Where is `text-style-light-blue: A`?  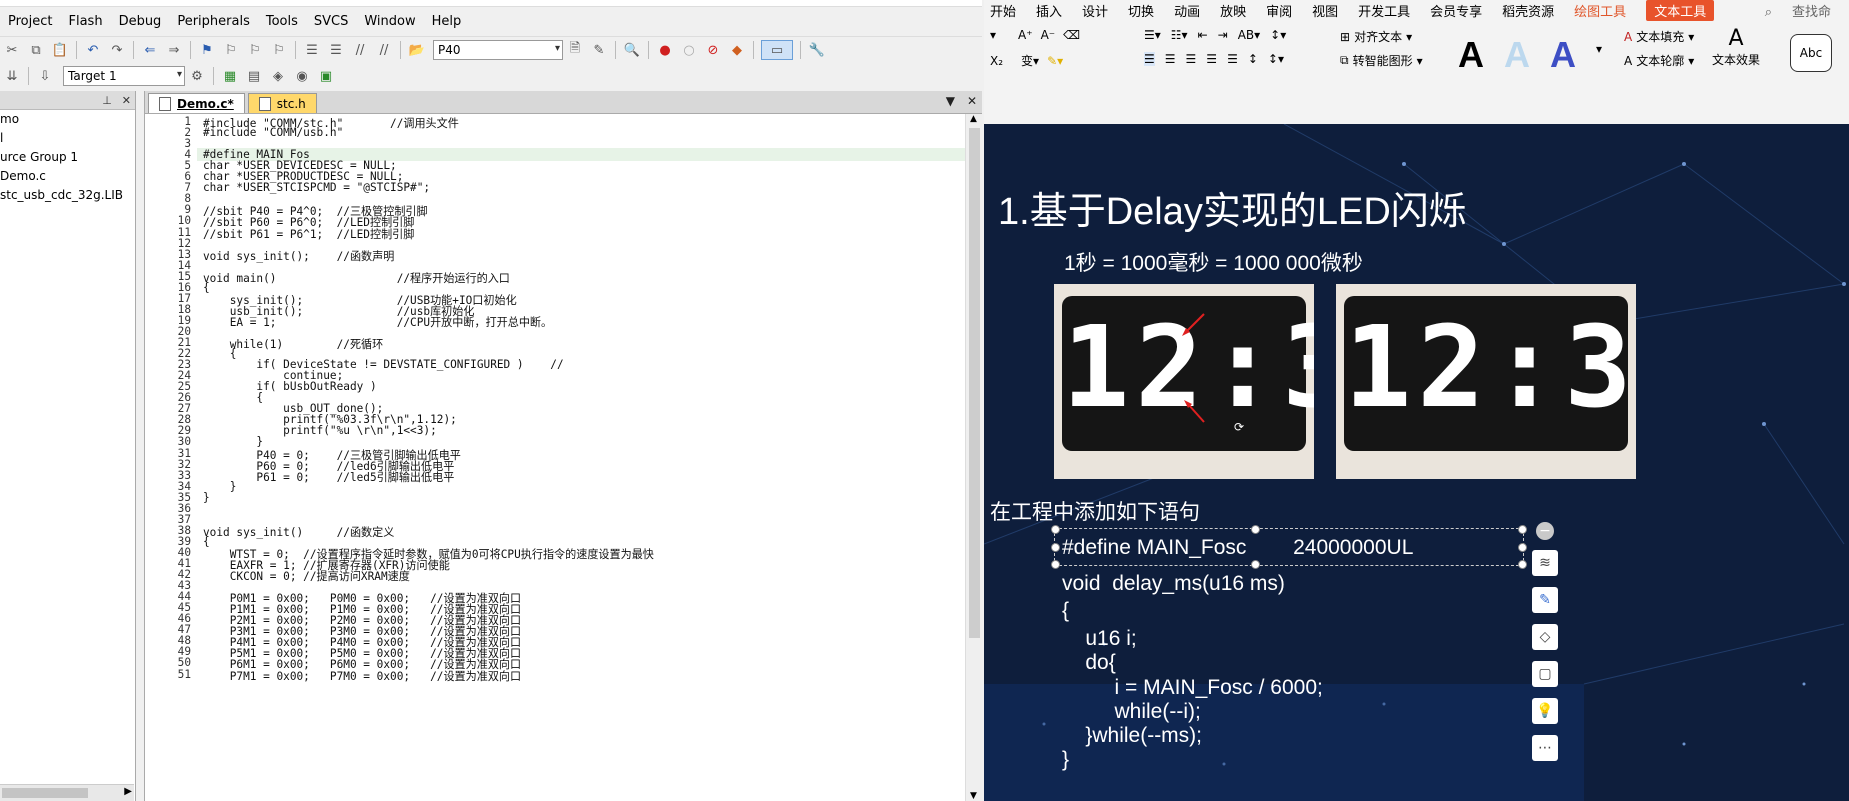 text-style-light-blue: A is located at coordinates (1517, 55).